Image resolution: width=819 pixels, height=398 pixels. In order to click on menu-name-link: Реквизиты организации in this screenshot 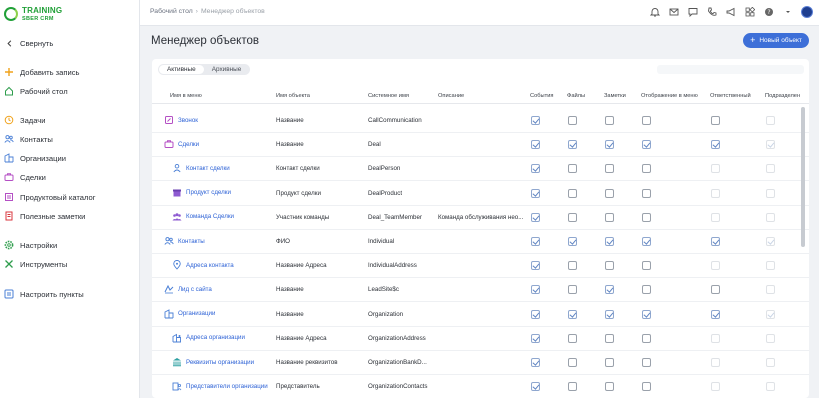, I will do `click(213, 362)`.